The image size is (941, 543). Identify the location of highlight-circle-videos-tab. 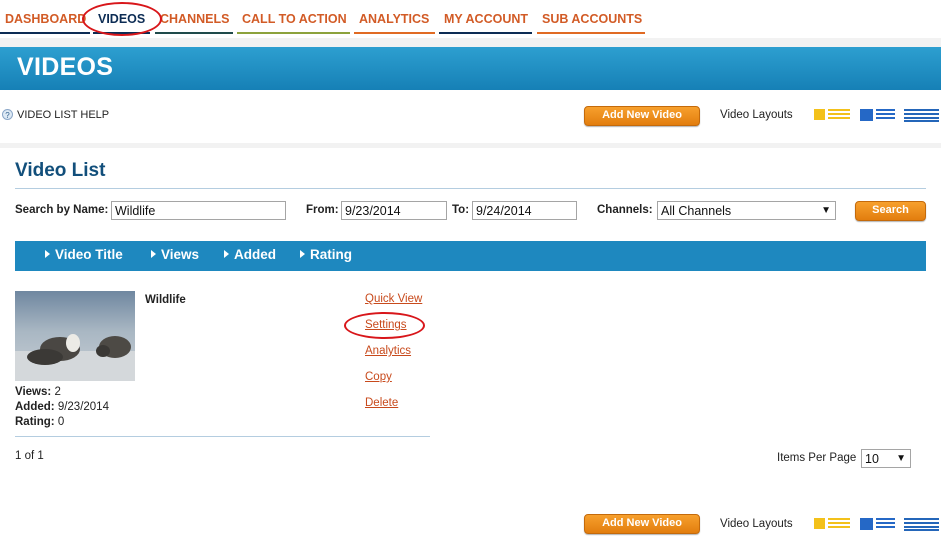
(122, 19).